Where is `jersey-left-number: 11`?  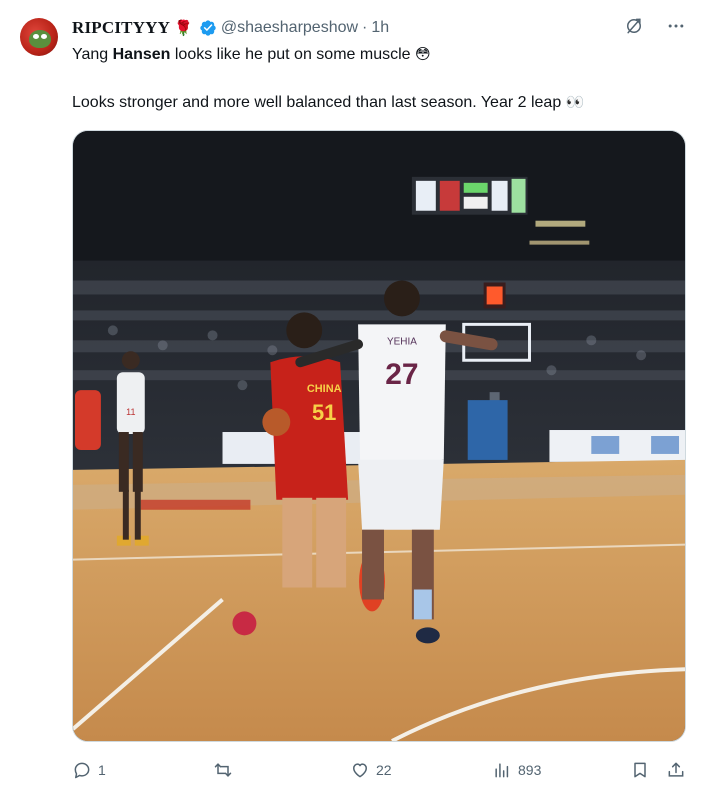 jersey-left-number: 11 is located at coordinates (130, 412).